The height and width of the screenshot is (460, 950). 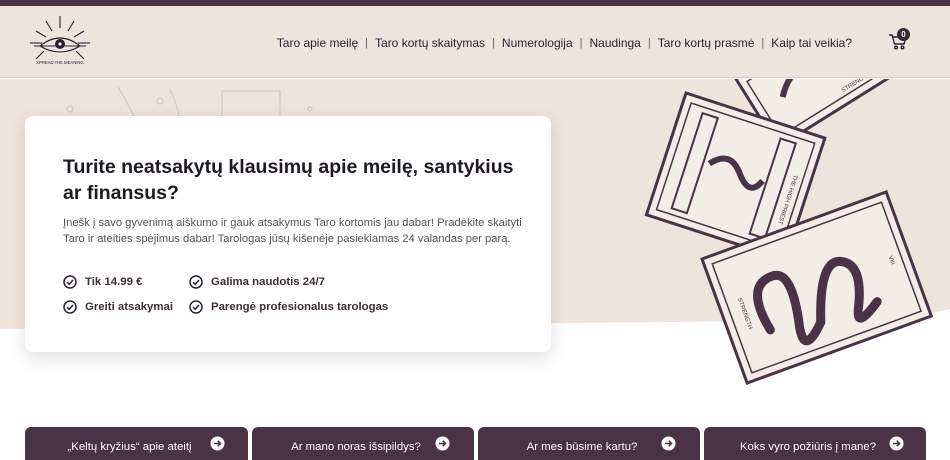 What do you see at coordinates (614, 43) in the screenshot?
I see `nav-link-naudinga: Naudinga` at bounding box center [614, 43].